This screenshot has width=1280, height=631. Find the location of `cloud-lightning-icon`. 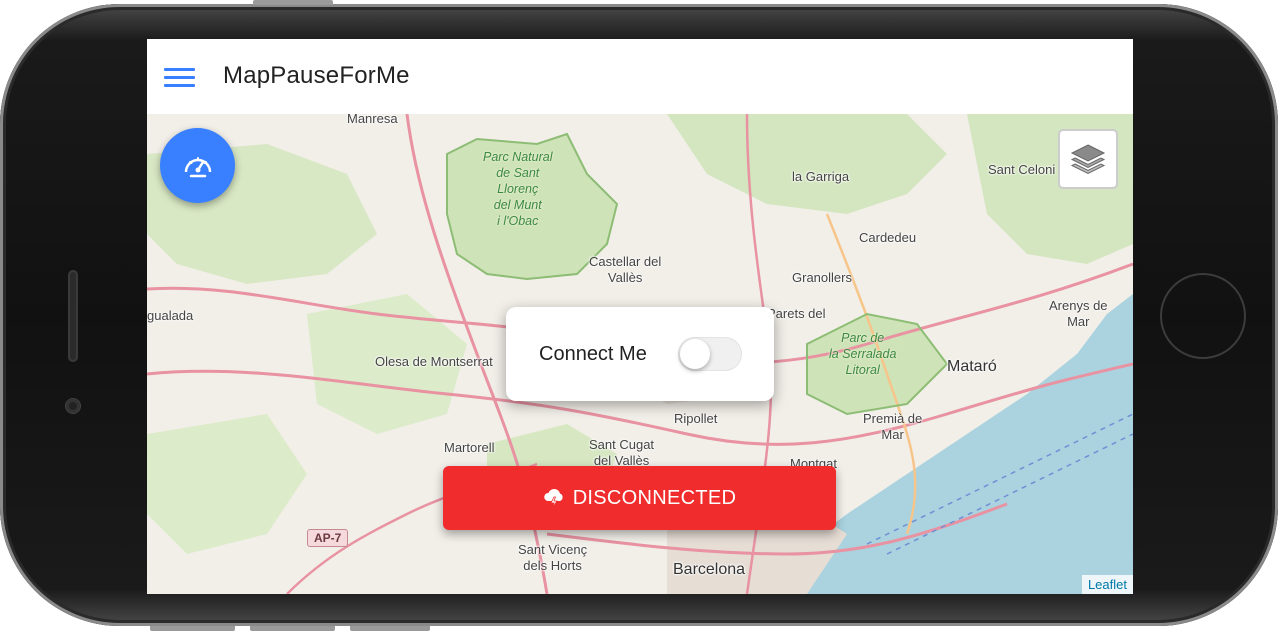

cloud-lightning-icon is located at coordinates (553, 498).